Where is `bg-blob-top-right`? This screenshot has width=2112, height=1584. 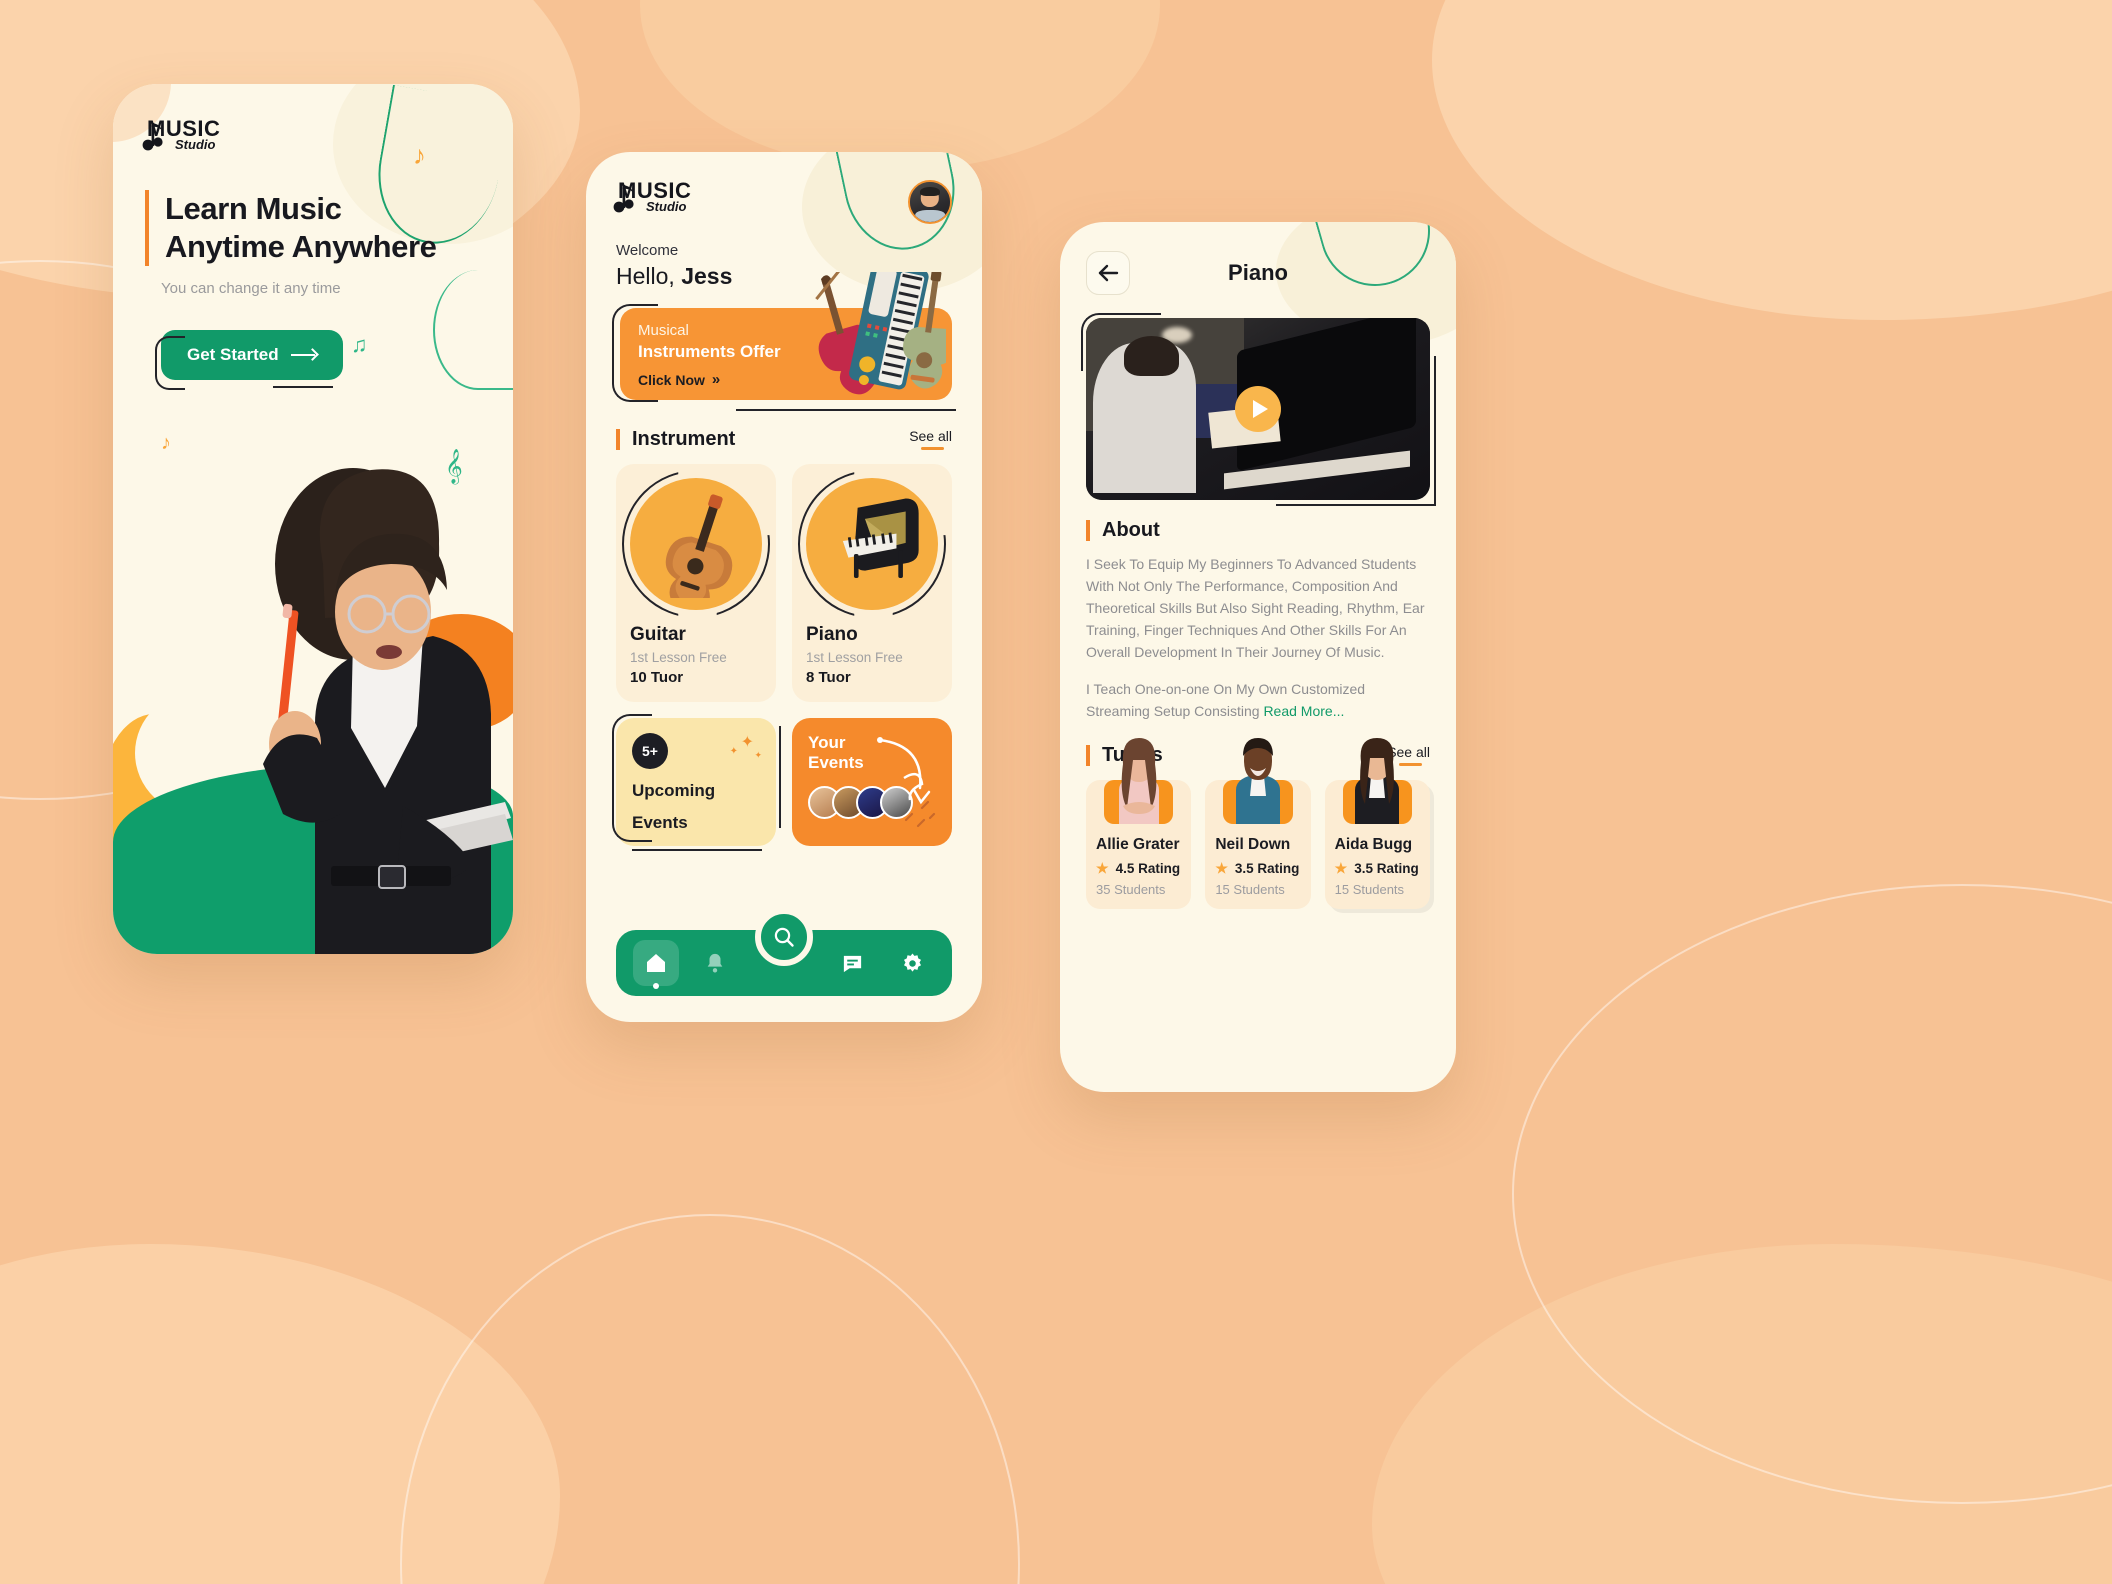 bg-blob-top-right is located at coordinates (1772, 160).